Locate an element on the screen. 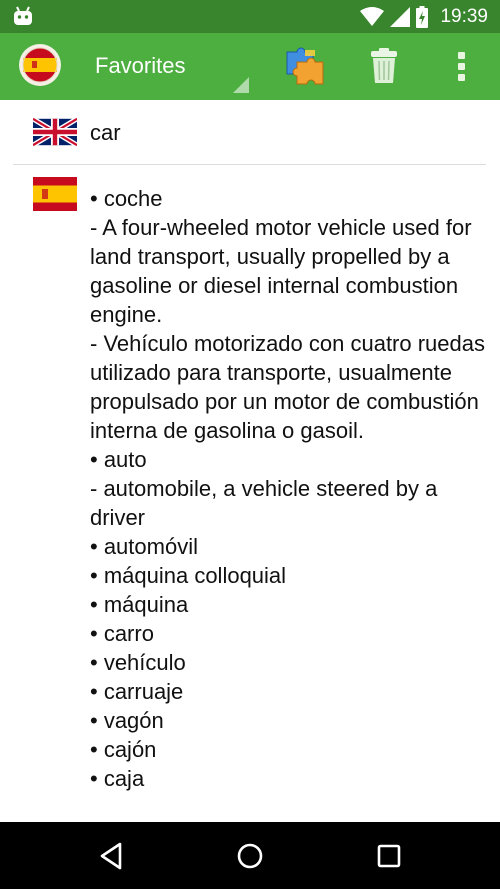 This screenshot has width=500, height=889. status-bar: 19:39 is located at coordinates (250, 16).